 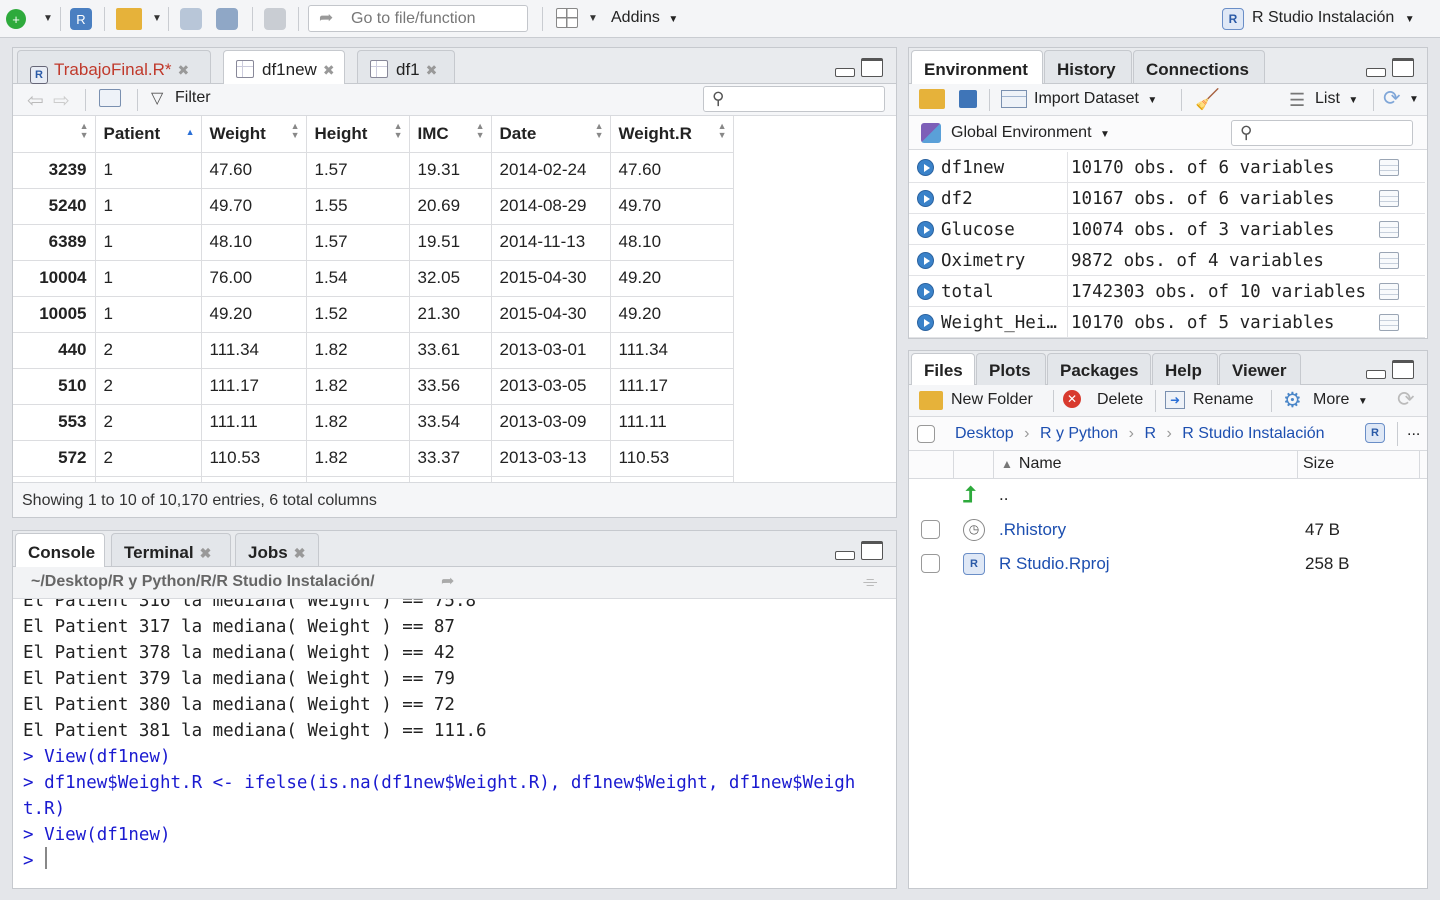 What do you see at coordinates (284, 67) in the screenshot?
I see `tab-df1new: df1new ✖` at bounding box center [284, 67].